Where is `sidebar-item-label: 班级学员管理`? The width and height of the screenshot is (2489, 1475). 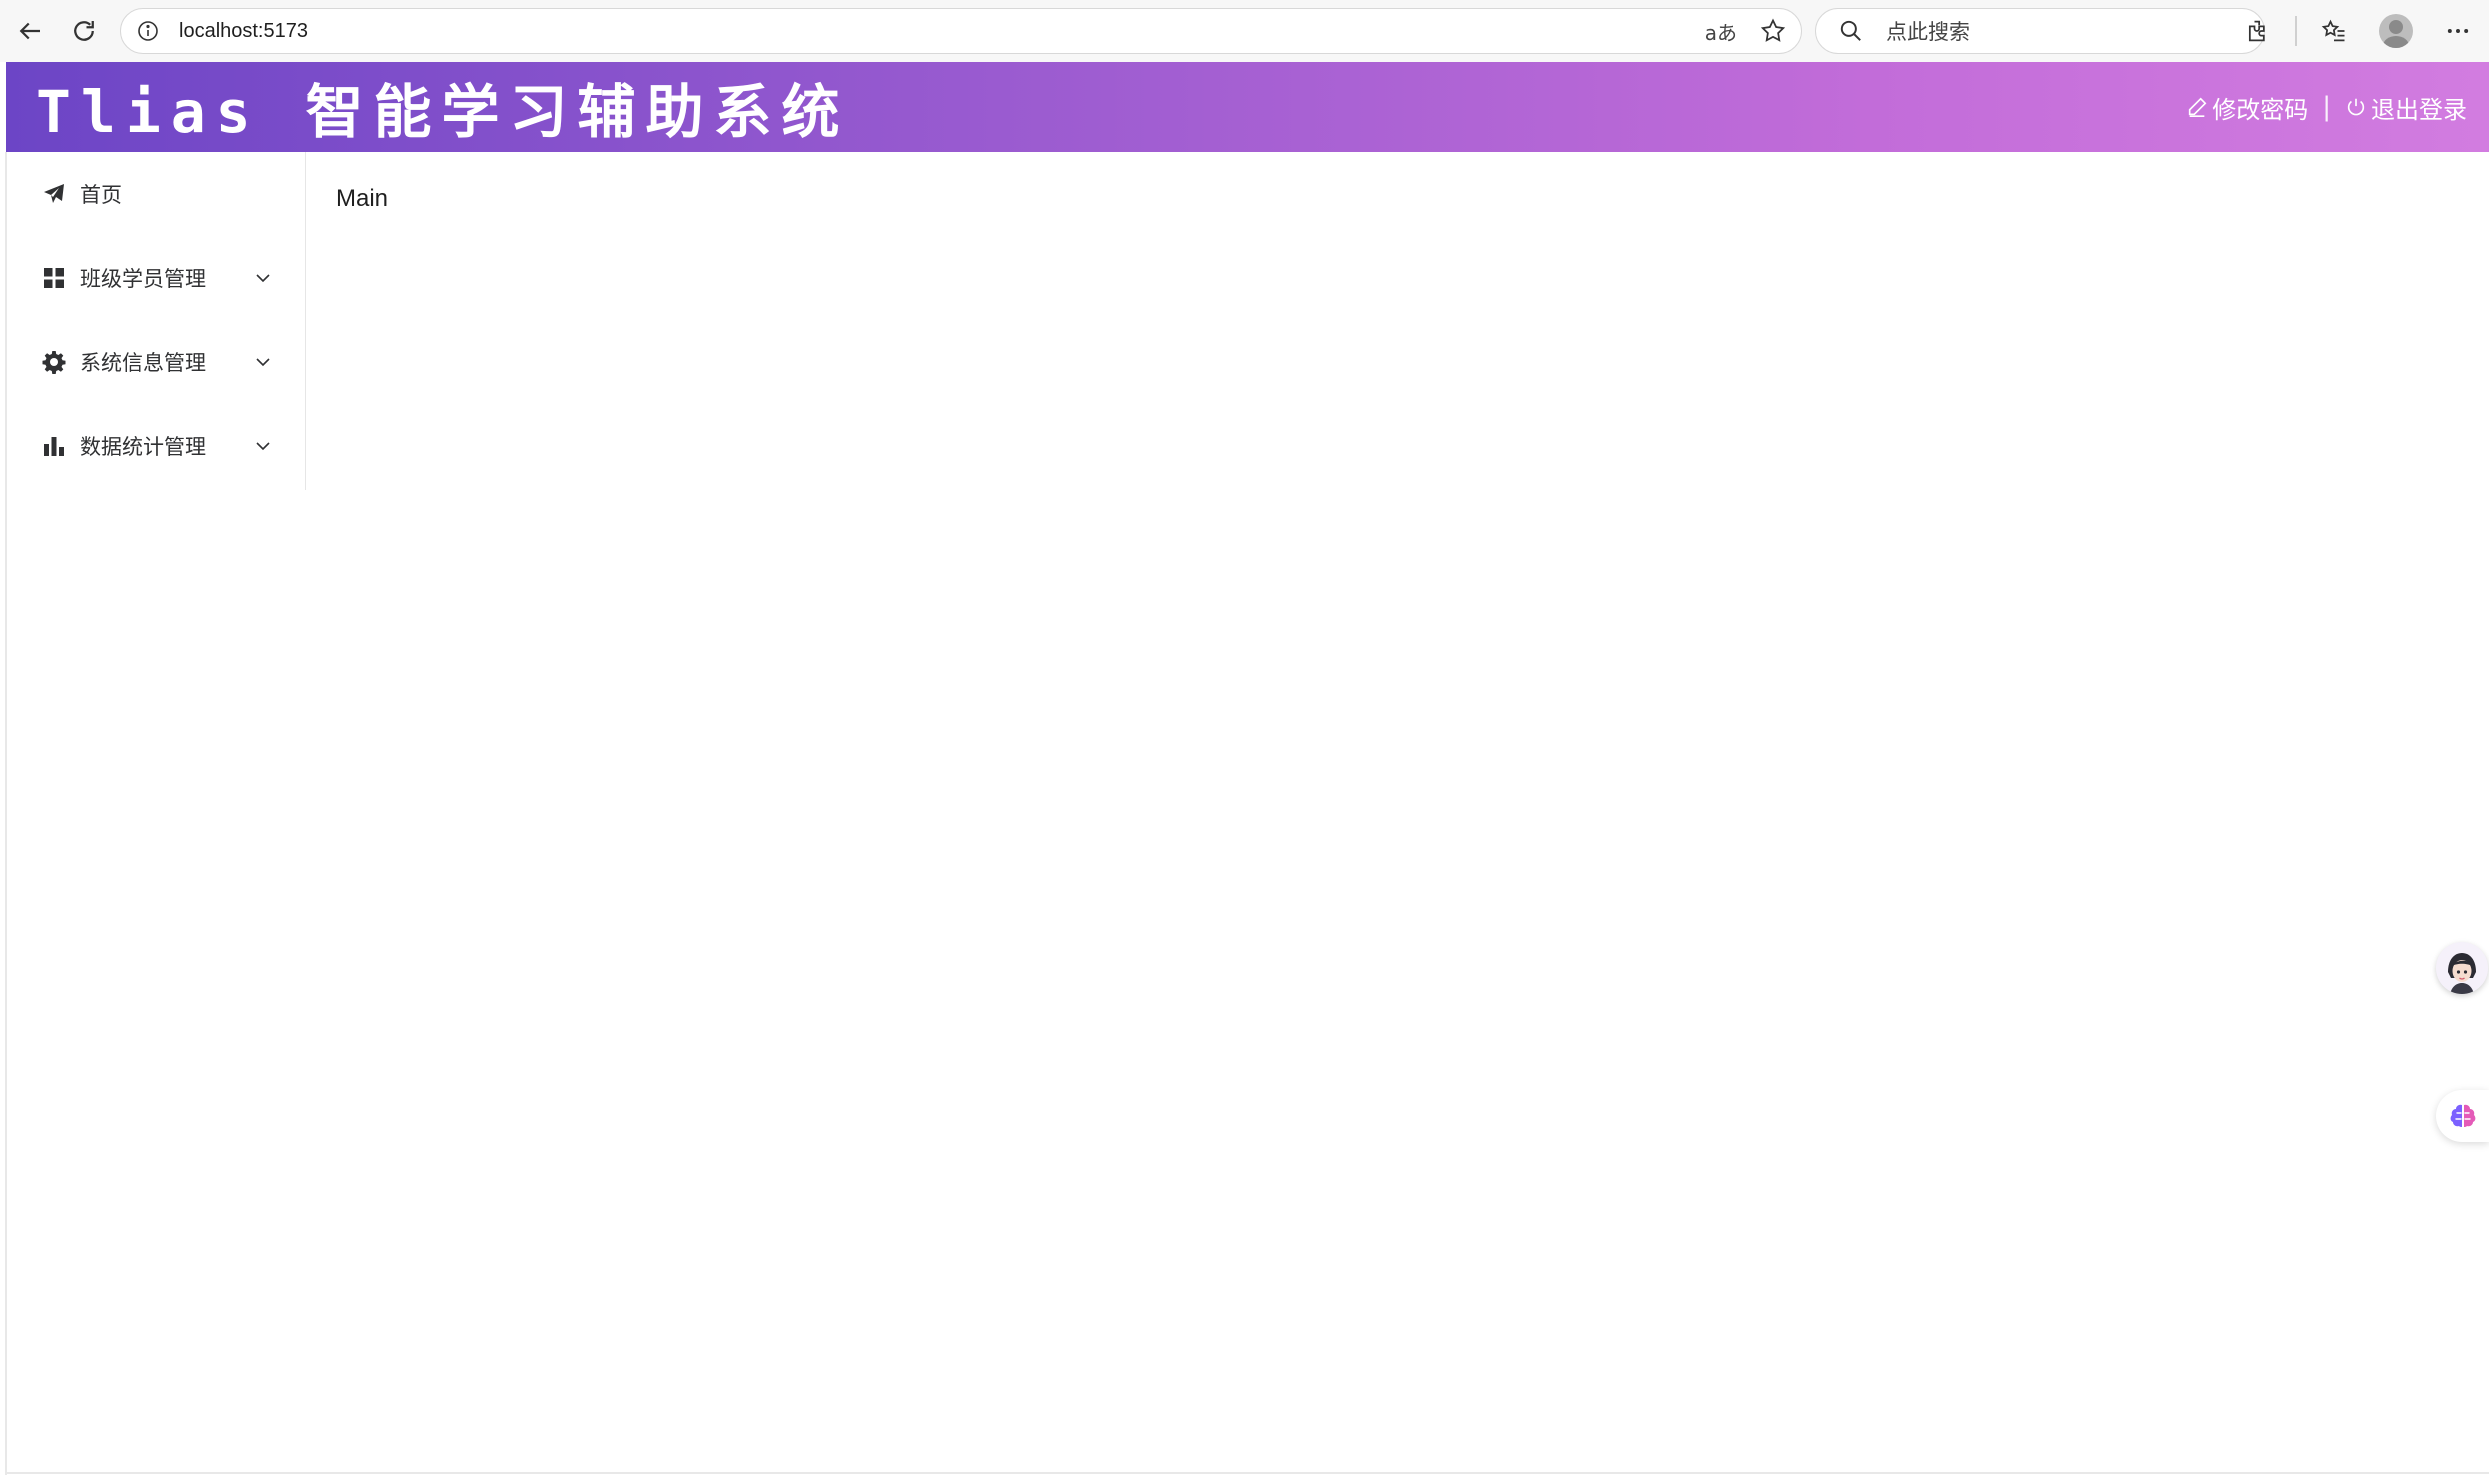
sidebar-item-label: 班级学员管理 is located at coordinates (143, 279).